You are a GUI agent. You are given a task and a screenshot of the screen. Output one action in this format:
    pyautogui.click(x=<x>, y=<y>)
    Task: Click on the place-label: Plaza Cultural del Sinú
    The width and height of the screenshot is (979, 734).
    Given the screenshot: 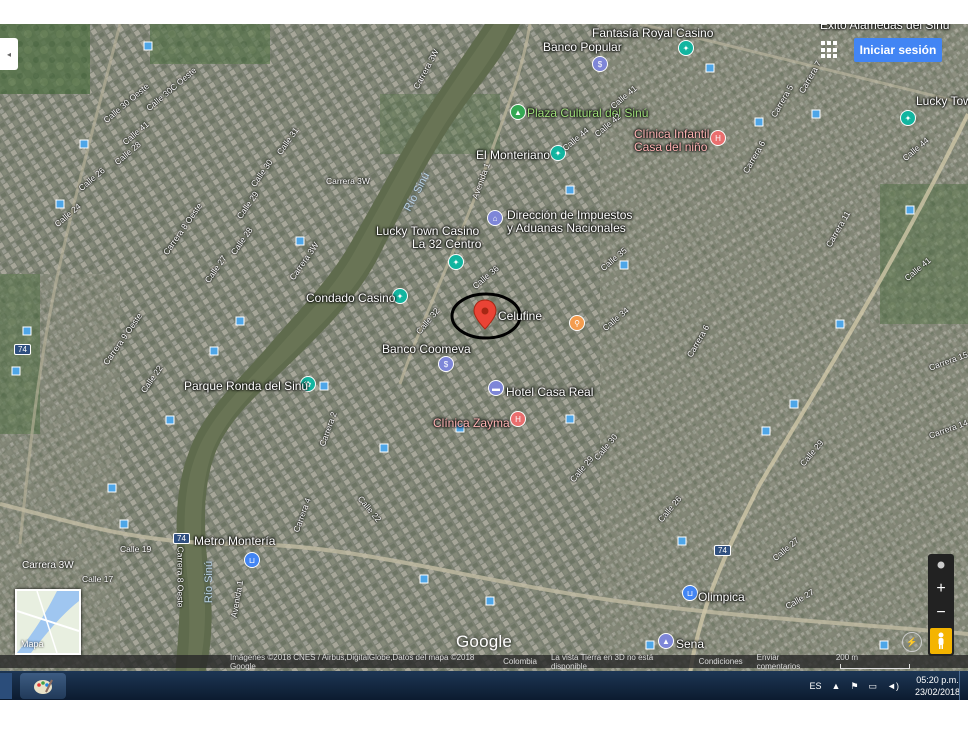 What is the action you would take?
    pyautogui.click(x=587, y=113)
    